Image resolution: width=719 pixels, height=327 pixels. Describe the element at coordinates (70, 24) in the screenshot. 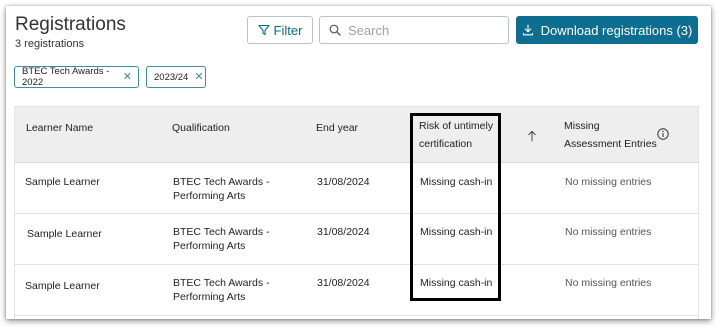

I see `page-title: Registrations` at that location.